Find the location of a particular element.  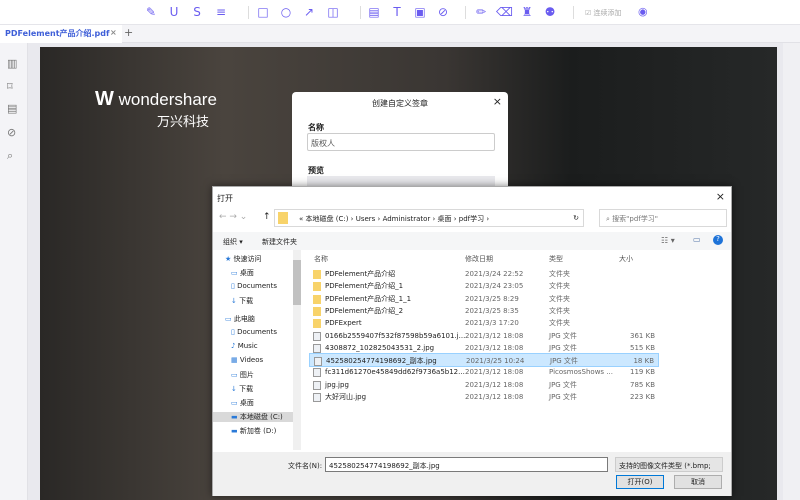

add-tab-button: + is located at coordinates (128, 32).